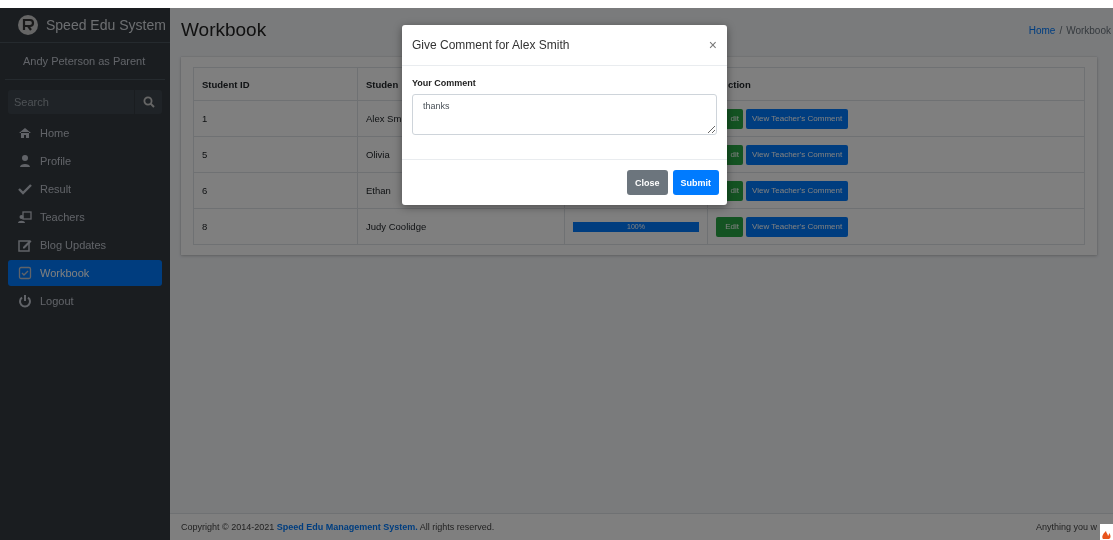 This screenshot has height=540, width=1113. What do you see at coordinates (275, 226) in the screenshot?
I see `table-cell: 8` at bounding box center [275, 226].